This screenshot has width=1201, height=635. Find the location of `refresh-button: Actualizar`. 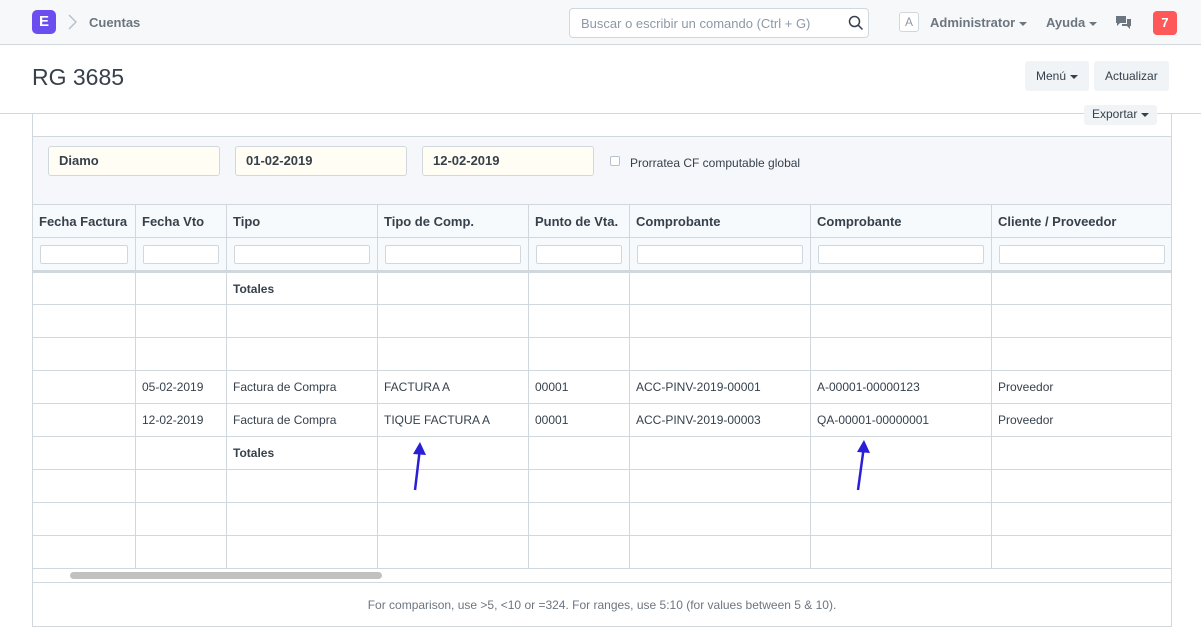

refresh-button: Actualizar is located at coordinates (1131, 76).